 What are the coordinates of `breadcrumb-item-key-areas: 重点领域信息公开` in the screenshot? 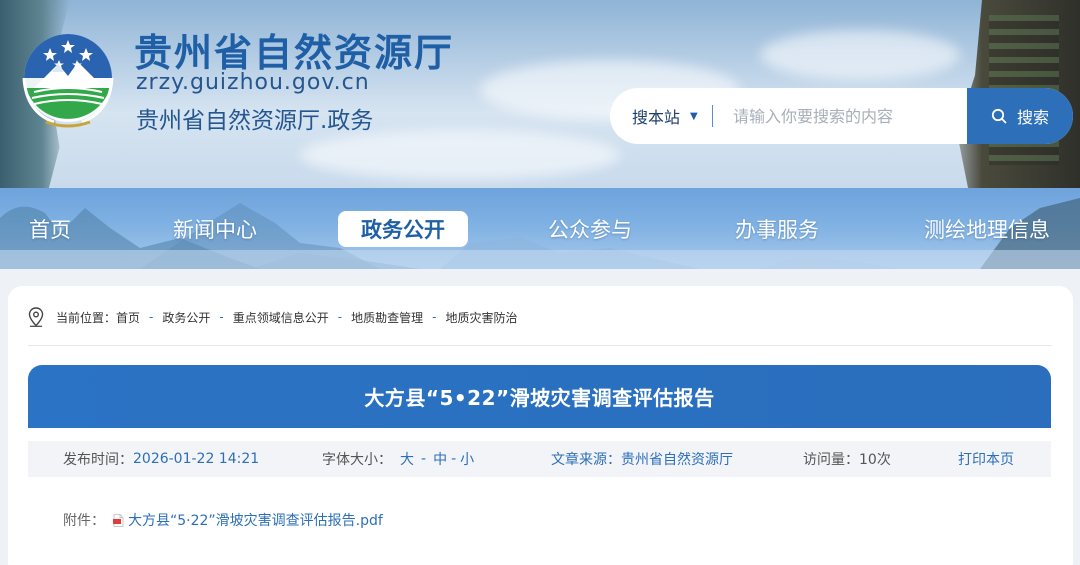 It's located at (281, 317).